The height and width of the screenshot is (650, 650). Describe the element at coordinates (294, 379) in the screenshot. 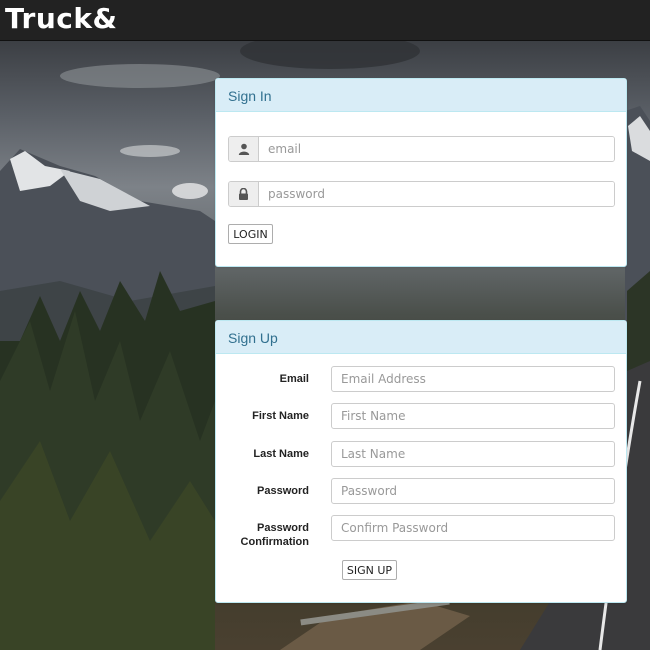

I see `signup-email-label: Email` at that location.